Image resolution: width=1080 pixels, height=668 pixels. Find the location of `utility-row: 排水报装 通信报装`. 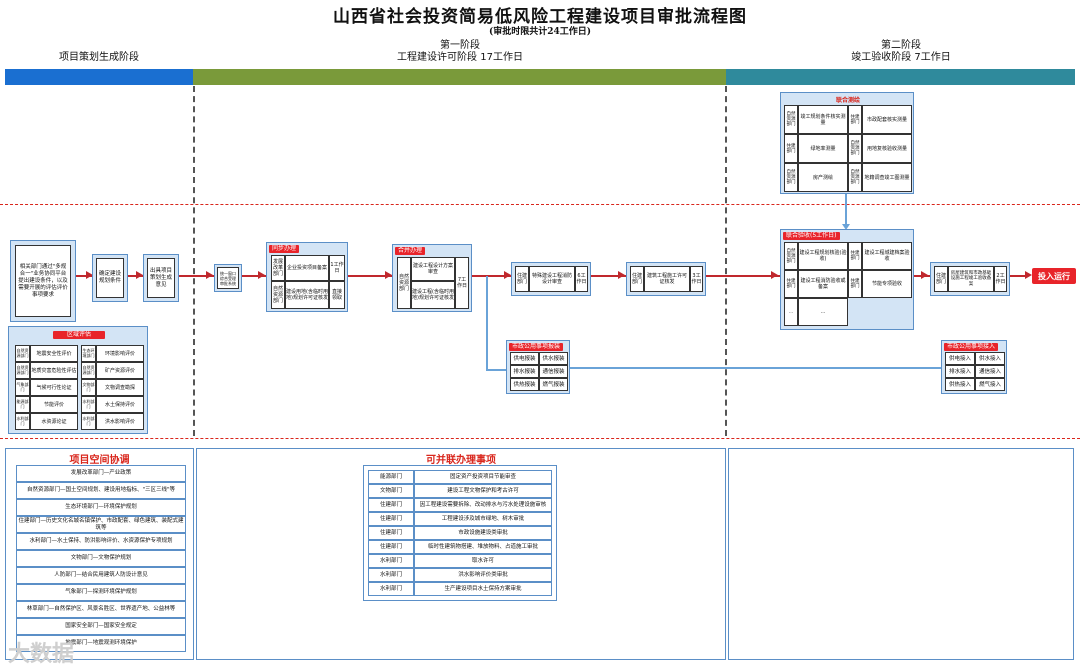

utility-row: 排水报装 通信报装 is located at coordinates (539, 371).